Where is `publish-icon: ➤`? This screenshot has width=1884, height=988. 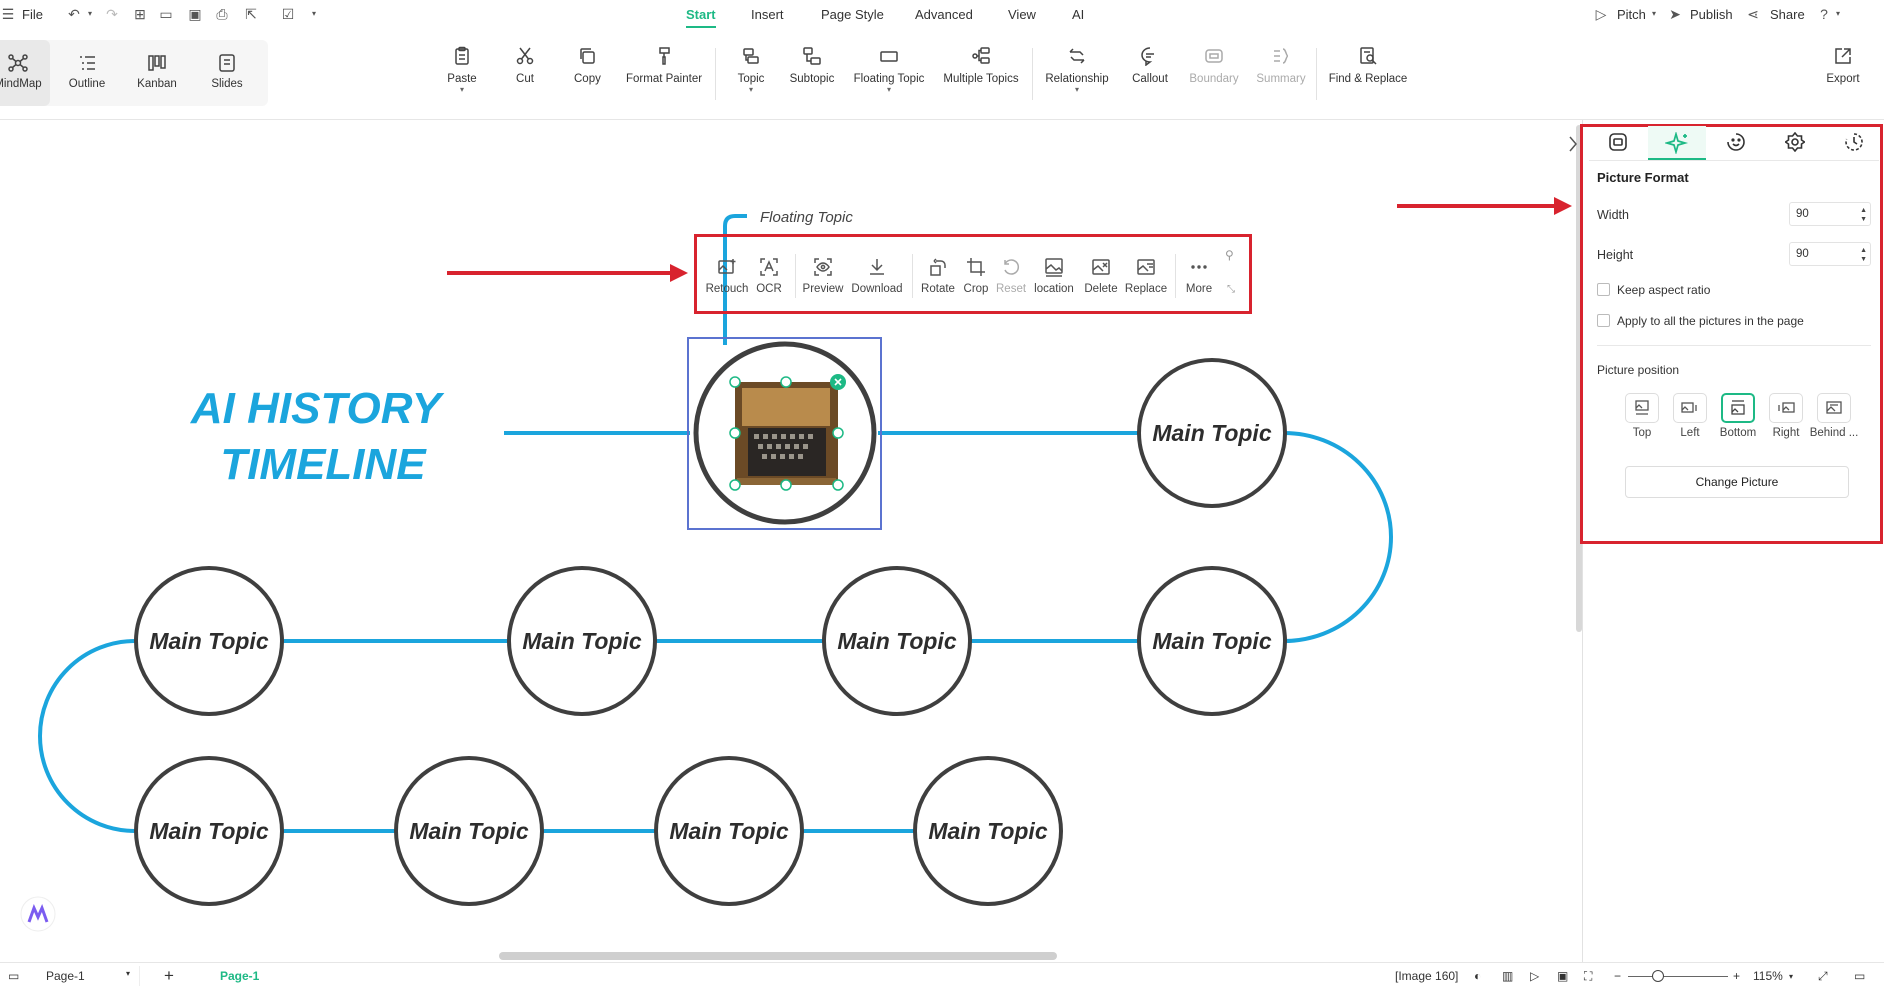 publish-icon: ➤ is located at coordinates (1675, 14).